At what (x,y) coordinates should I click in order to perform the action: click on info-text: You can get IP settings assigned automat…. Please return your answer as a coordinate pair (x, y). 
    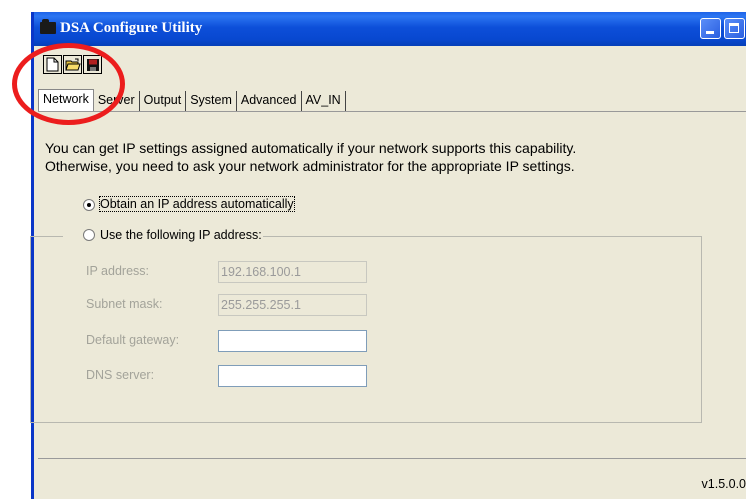
    Looking at the image, I should click on (310, 157).